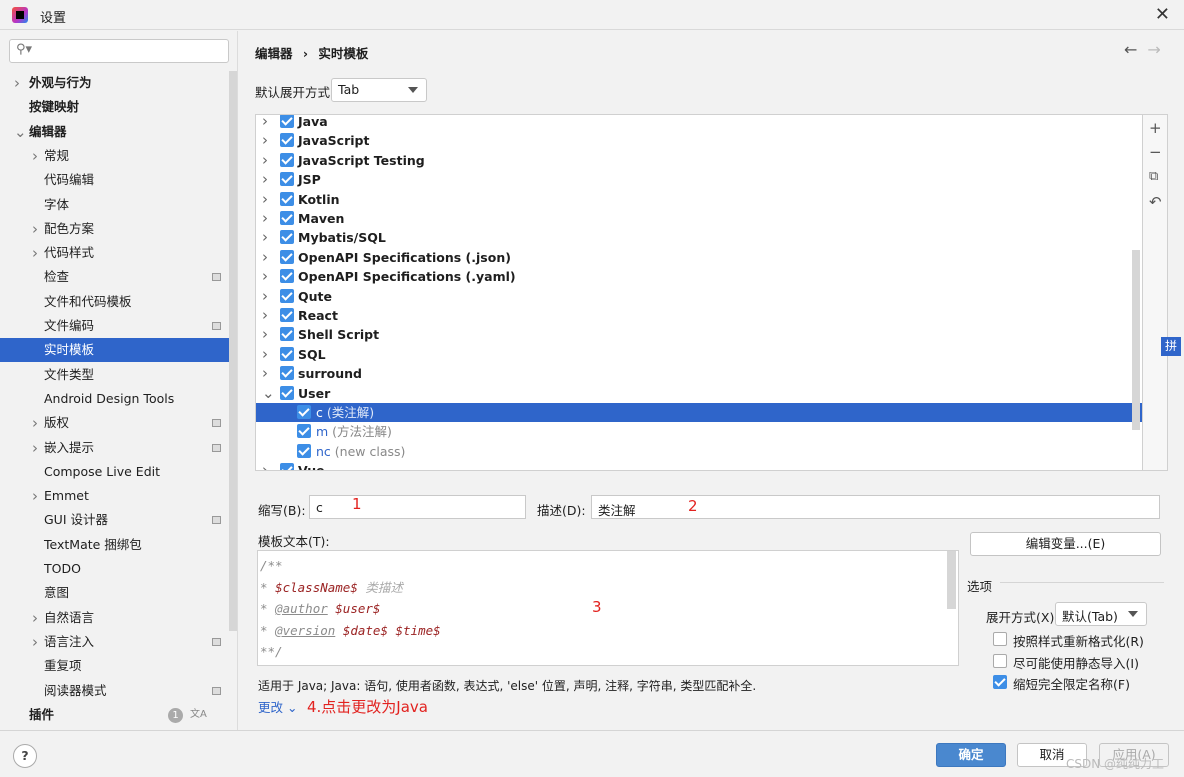 The height and width of the screenshot is (777, 1184). I want to click on sidebar-item: › 语言注入, so click(115, 642).